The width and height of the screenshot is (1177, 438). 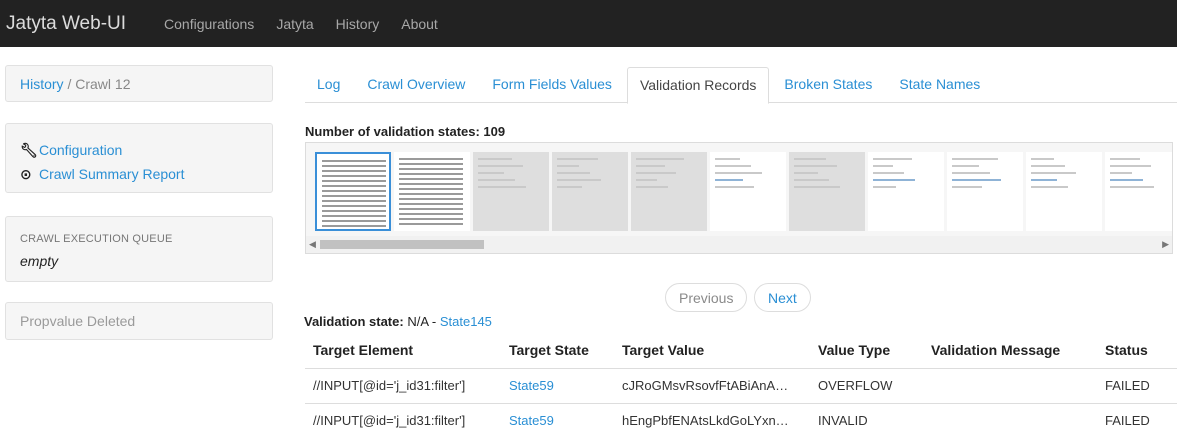 What do you see at coordinates (1165, 244) in the screenshot?
I see `scroll-right-icon: ▶` at bounding box center [1165, 244].